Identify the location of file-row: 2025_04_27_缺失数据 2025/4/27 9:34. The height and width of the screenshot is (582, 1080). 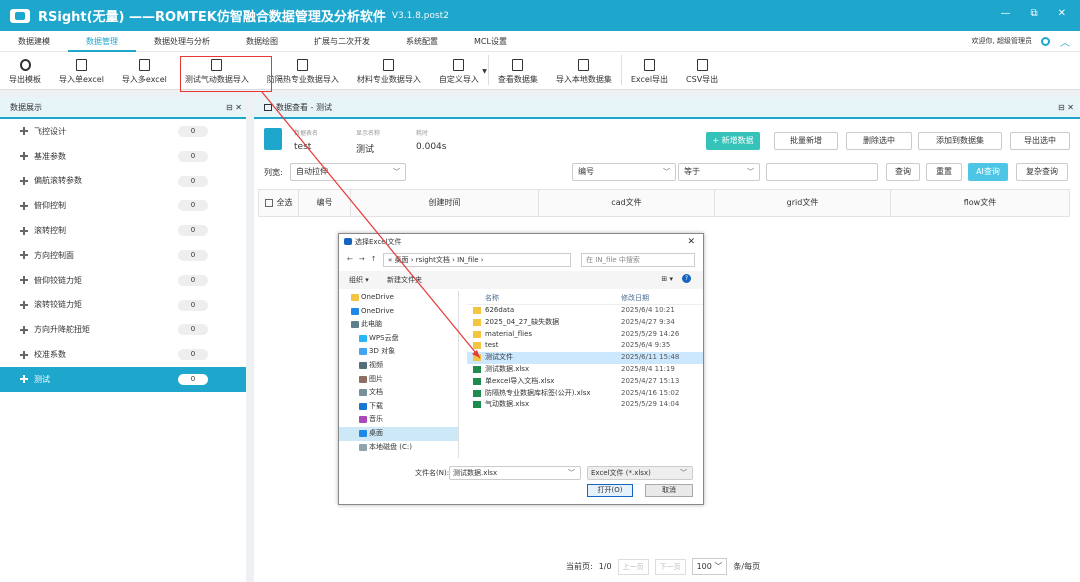
(585, 323).